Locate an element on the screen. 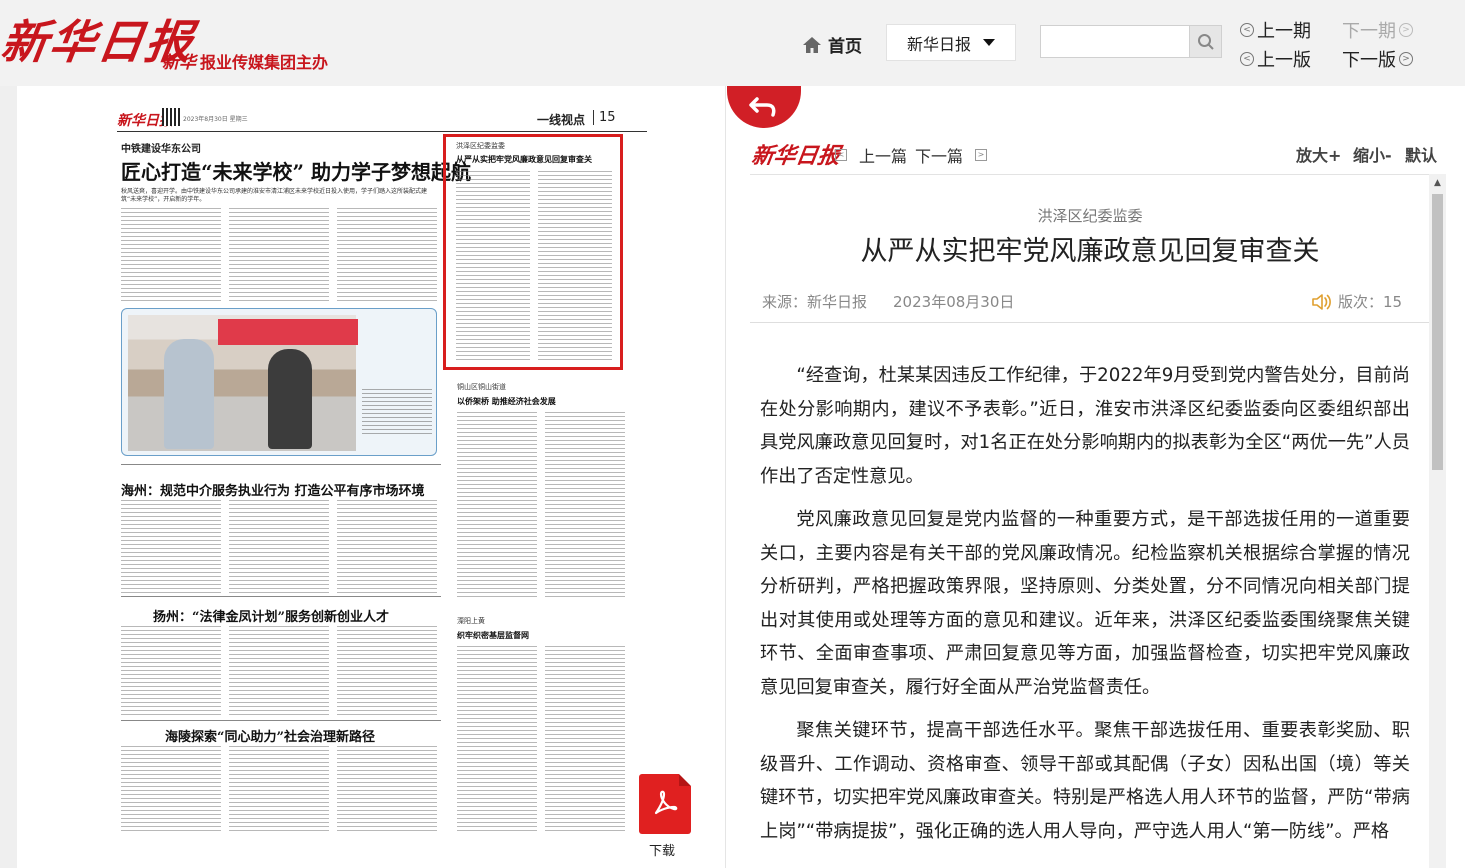 This screenshot has width=1465, height=868. lead-kicker: 中铁建设华东公司 is located at coordinates (161, 147).